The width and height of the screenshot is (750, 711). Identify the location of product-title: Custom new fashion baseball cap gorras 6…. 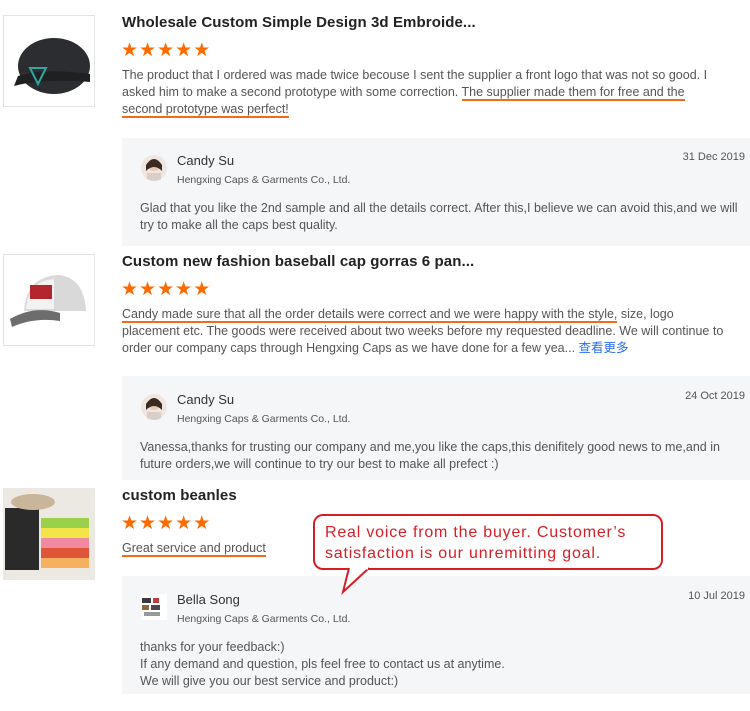
(298, 261).